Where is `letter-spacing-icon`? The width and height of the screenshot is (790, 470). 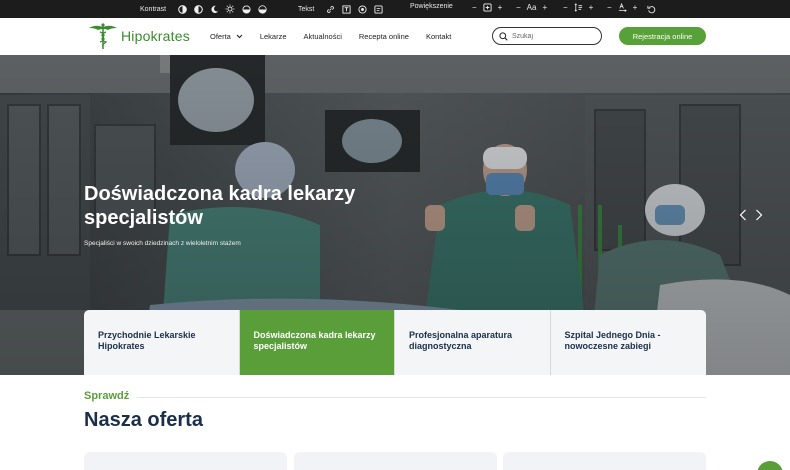
letter-spacing-icon is located at coordinates (622, 7).